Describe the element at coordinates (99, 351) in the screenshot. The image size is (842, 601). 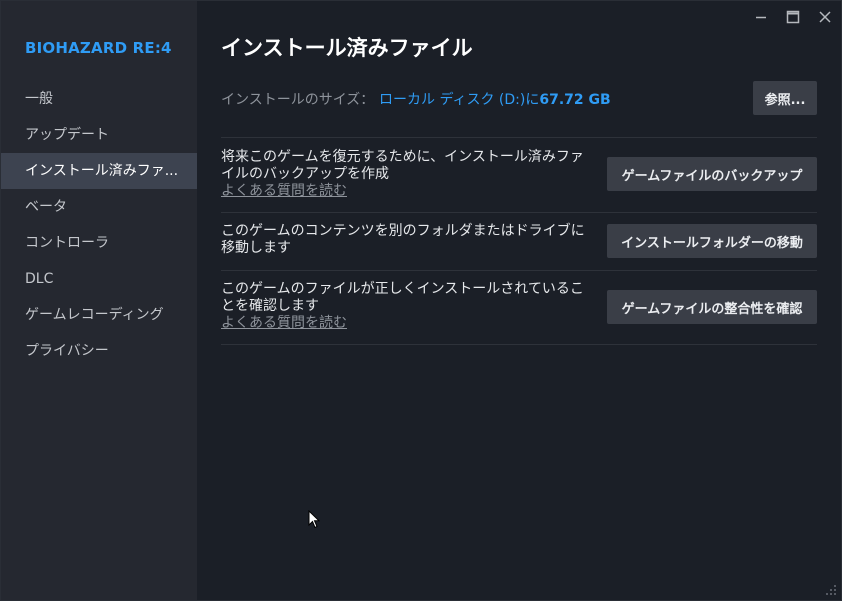
I see `sidebar-item-privacy: プライバシー` at that location.